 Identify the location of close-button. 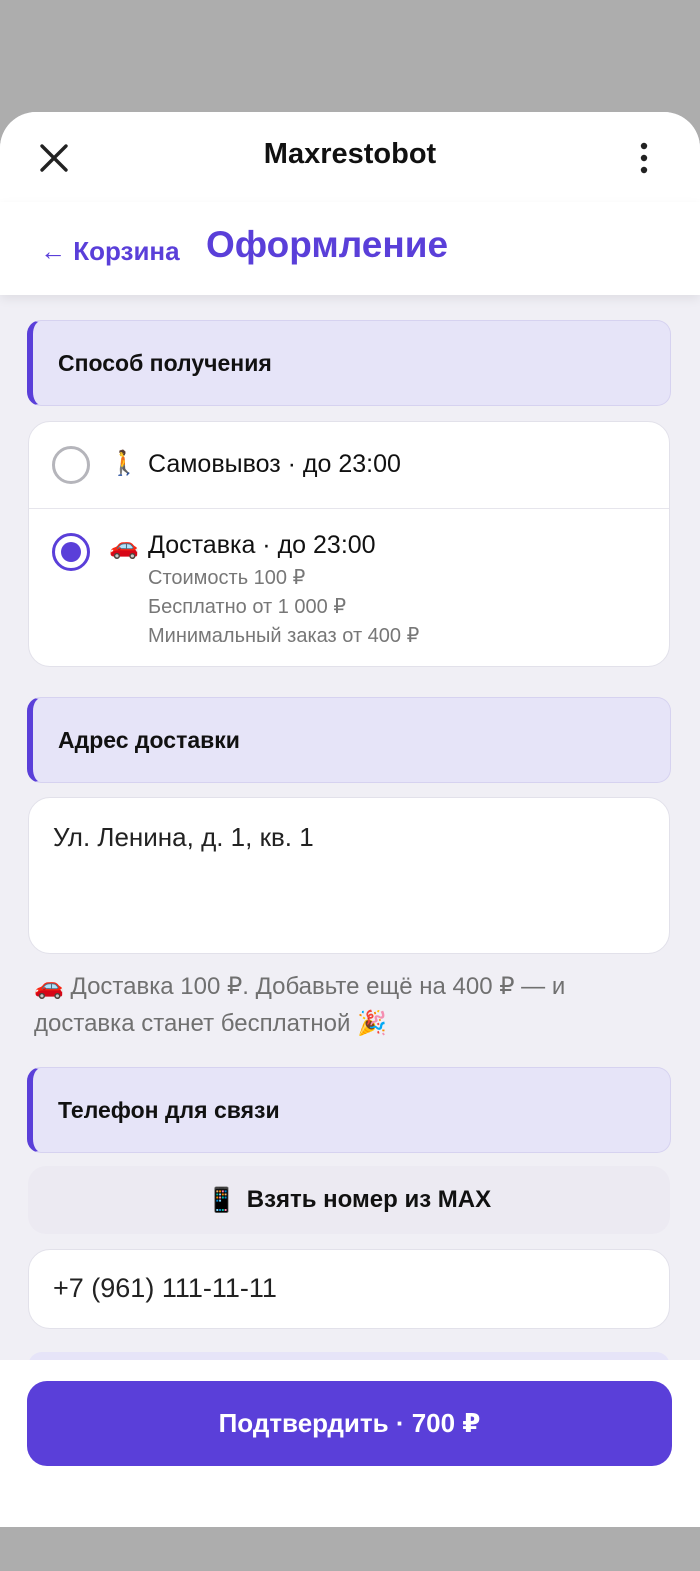
(54, 158).